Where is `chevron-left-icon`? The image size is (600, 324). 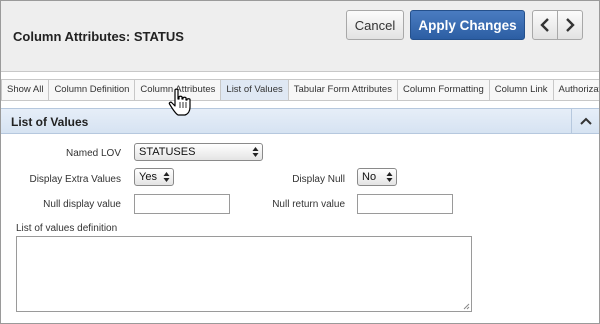
chevron-left-icon is located at coordinates (544, 25).